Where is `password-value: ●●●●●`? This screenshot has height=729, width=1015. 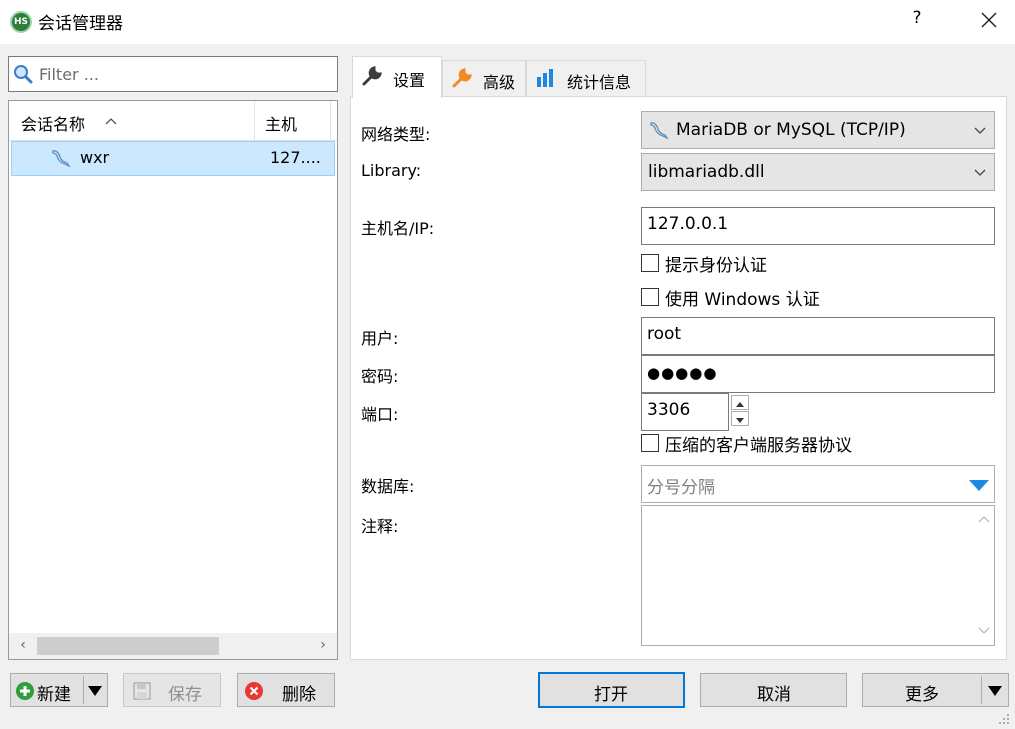
password-value: ●●●●● is located at coordinates (682, 373).